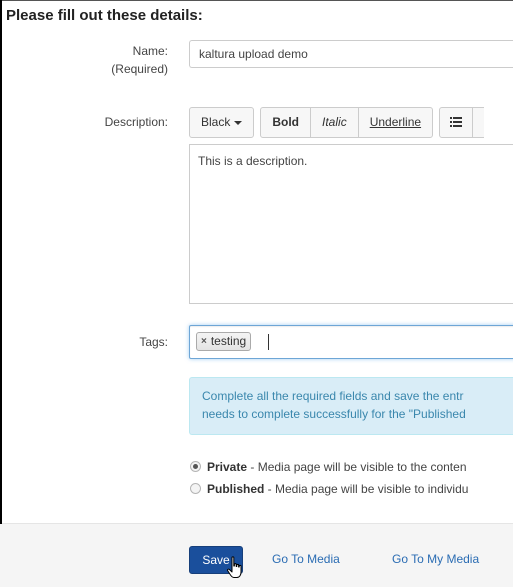 Image resolution: width=513 pixels, height=587 pixels. I want to click on published-radio, so click(195, 488).